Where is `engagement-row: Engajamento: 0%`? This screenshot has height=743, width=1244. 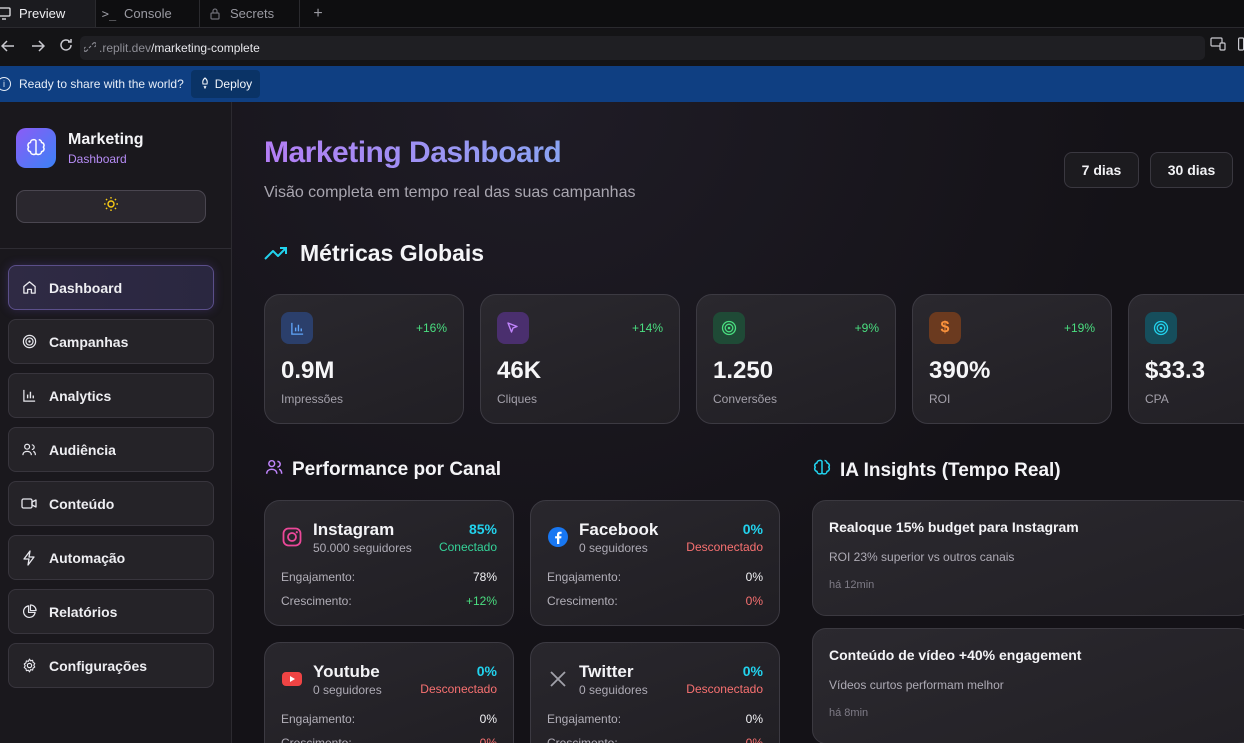
engagement-row: Engajamento: 0% is located at coordinates (655, 719).